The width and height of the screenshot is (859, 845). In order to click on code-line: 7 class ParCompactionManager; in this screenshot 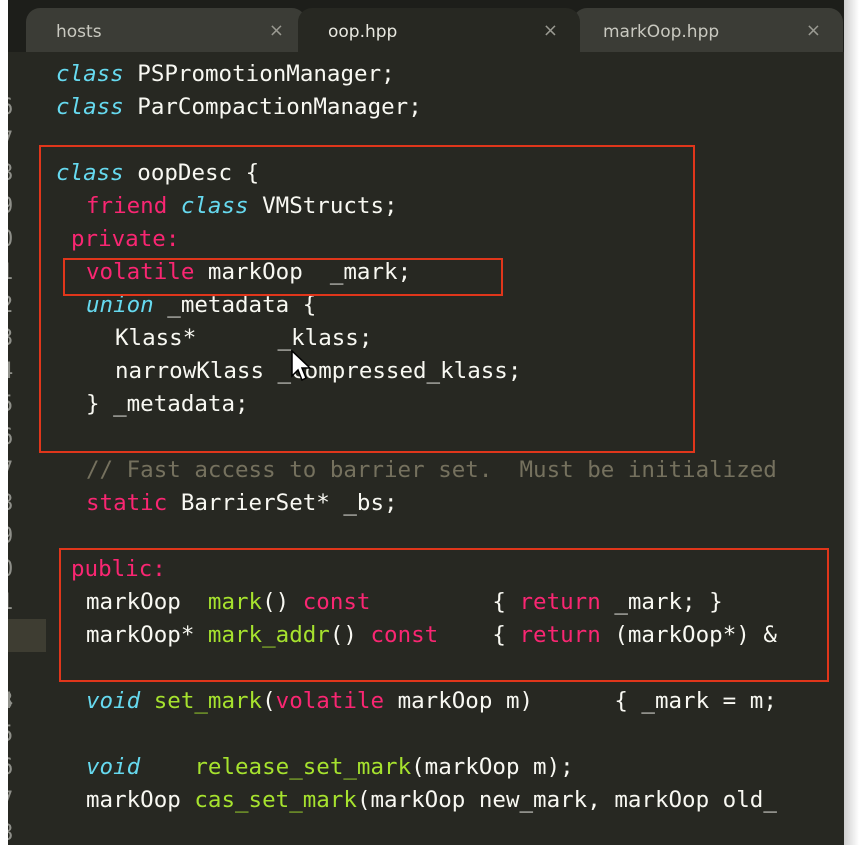, I will do `click(426, 122)`.